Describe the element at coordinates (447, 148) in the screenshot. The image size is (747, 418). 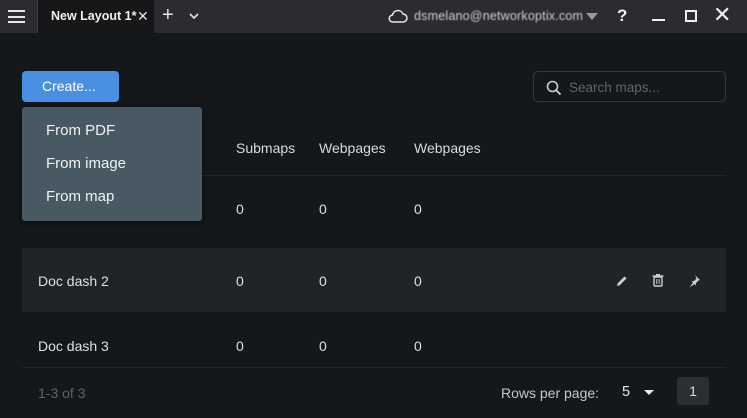
I see `column-header-webpages-2: Webpages` at that location.